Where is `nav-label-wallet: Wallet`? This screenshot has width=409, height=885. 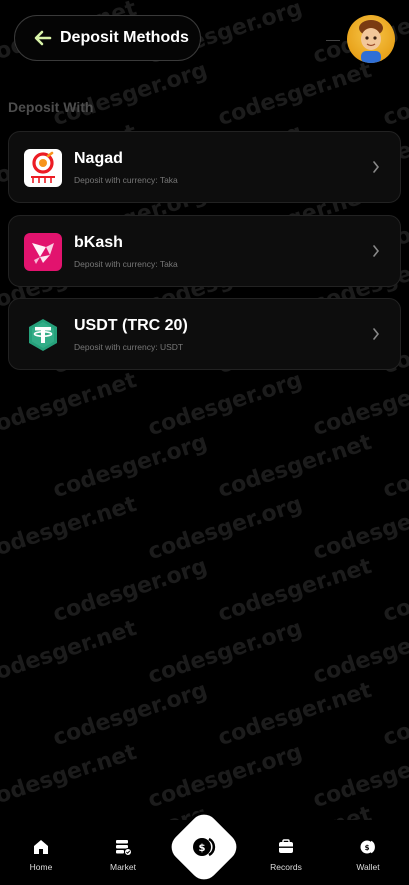
nav-label-wallet: Wallet is located at coordinates (368, 867).